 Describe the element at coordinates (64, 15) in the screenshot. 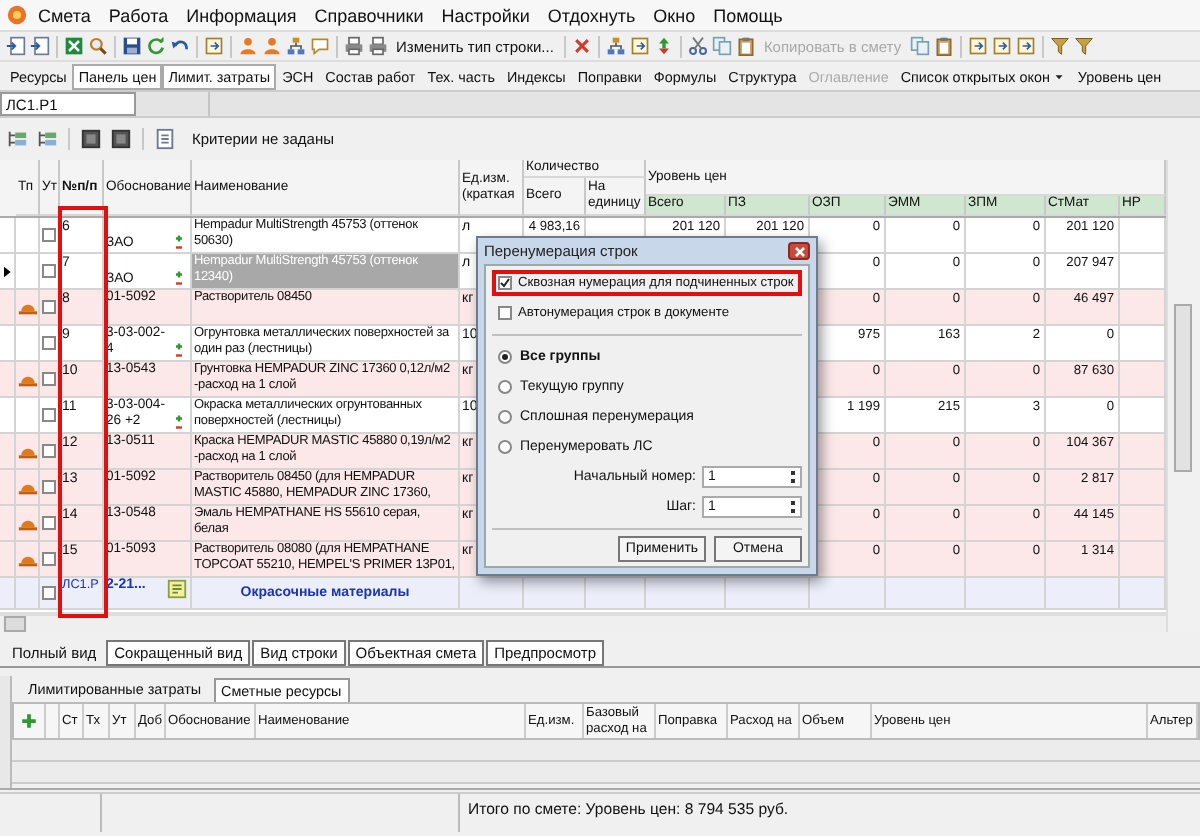

I see `menu-item: Смета` at that location.